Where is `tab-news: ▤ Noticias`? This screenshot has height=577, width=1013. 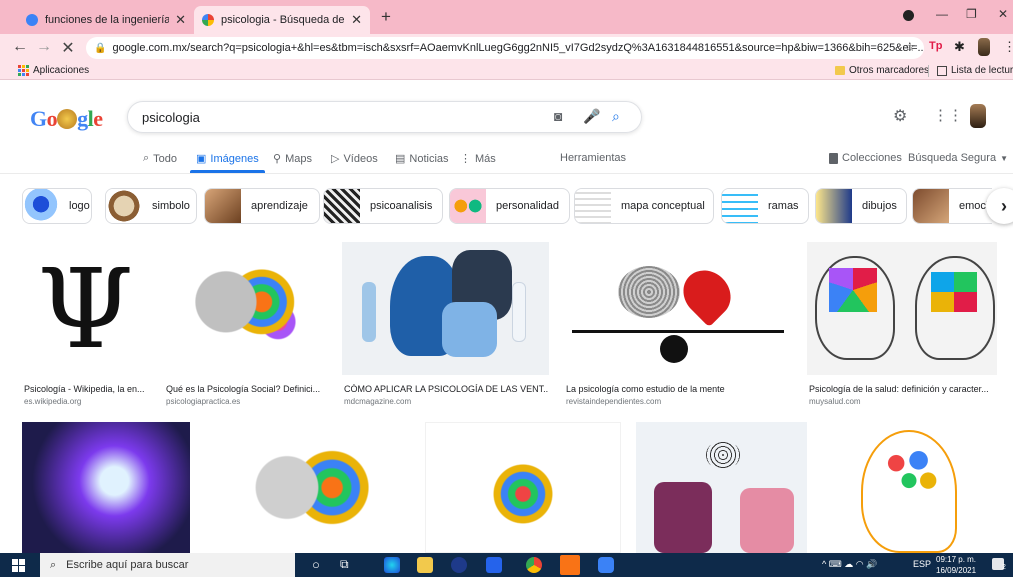 tab-news: ▤ Noticias is located at coordinates (422, 159).